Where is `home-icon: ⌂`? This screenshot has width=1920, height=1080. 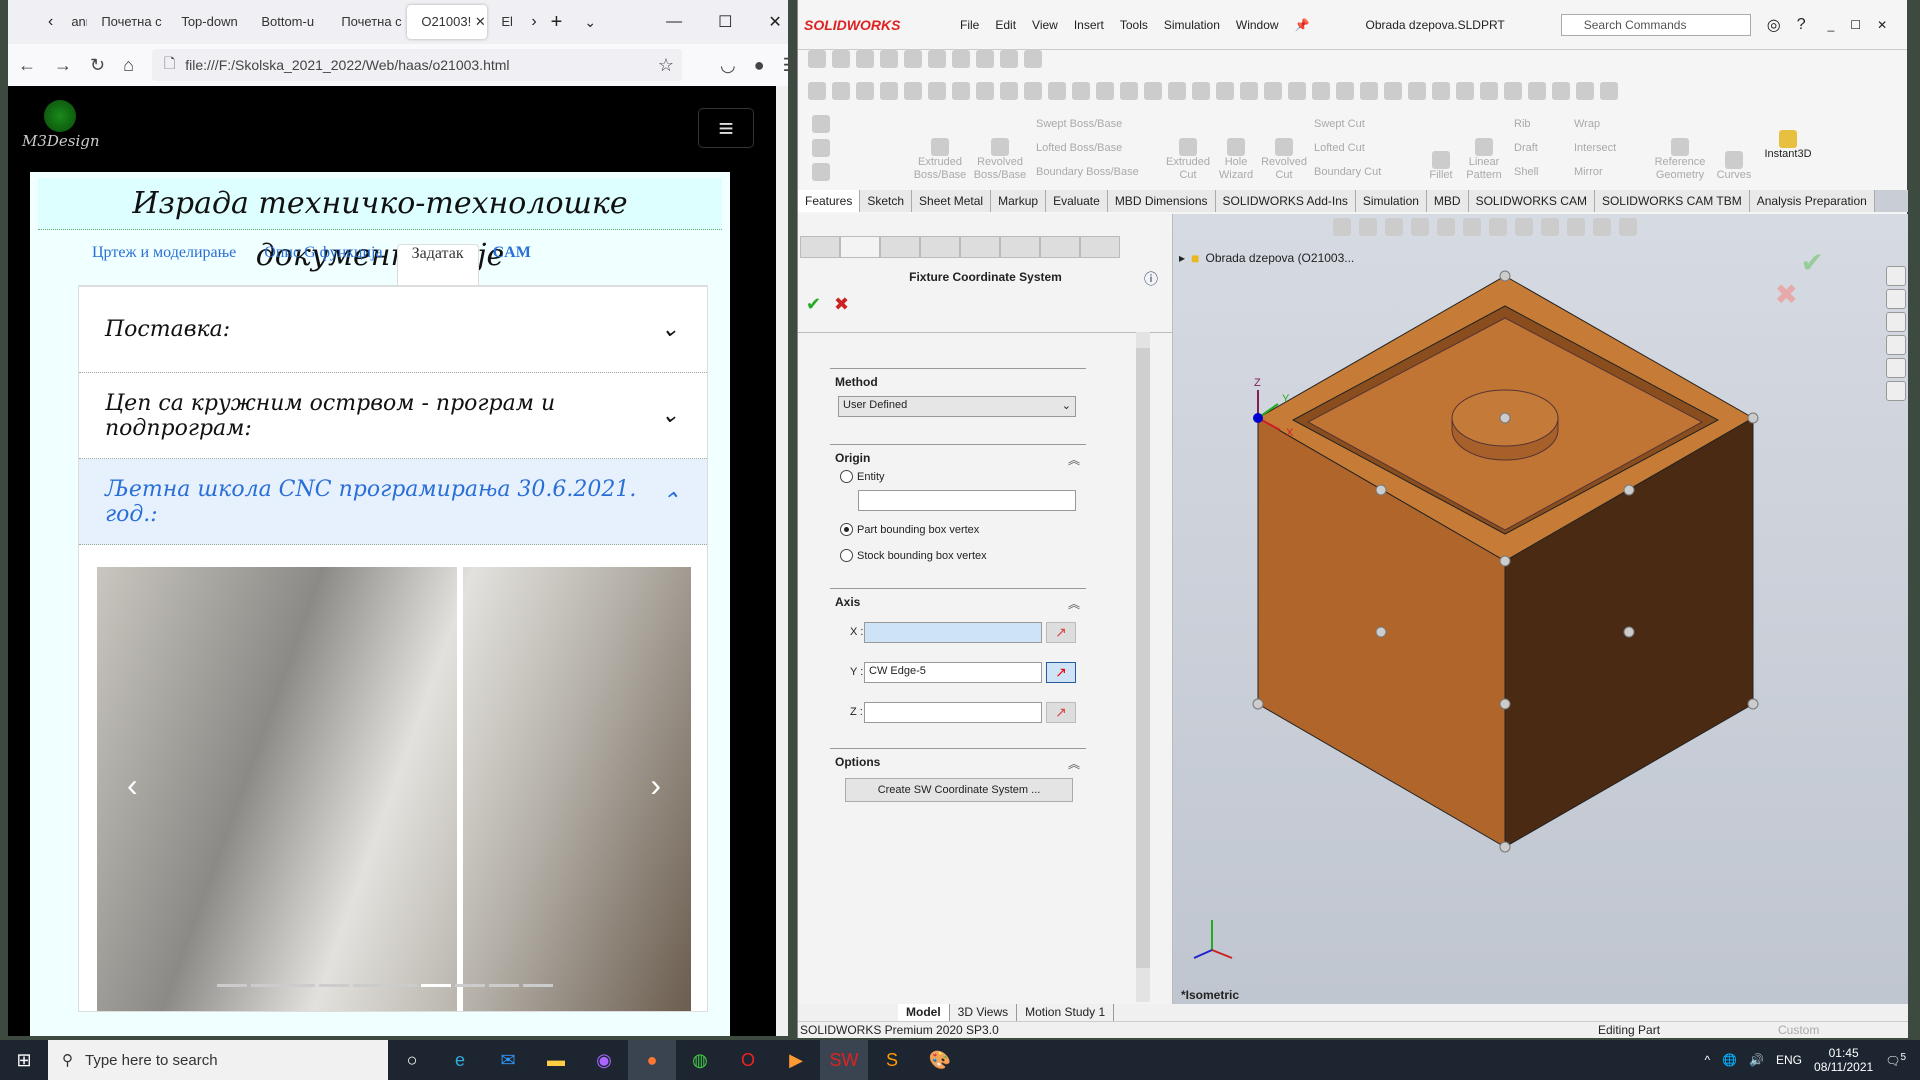 home-icon: ⌂ is located at coordinates (128, 65).